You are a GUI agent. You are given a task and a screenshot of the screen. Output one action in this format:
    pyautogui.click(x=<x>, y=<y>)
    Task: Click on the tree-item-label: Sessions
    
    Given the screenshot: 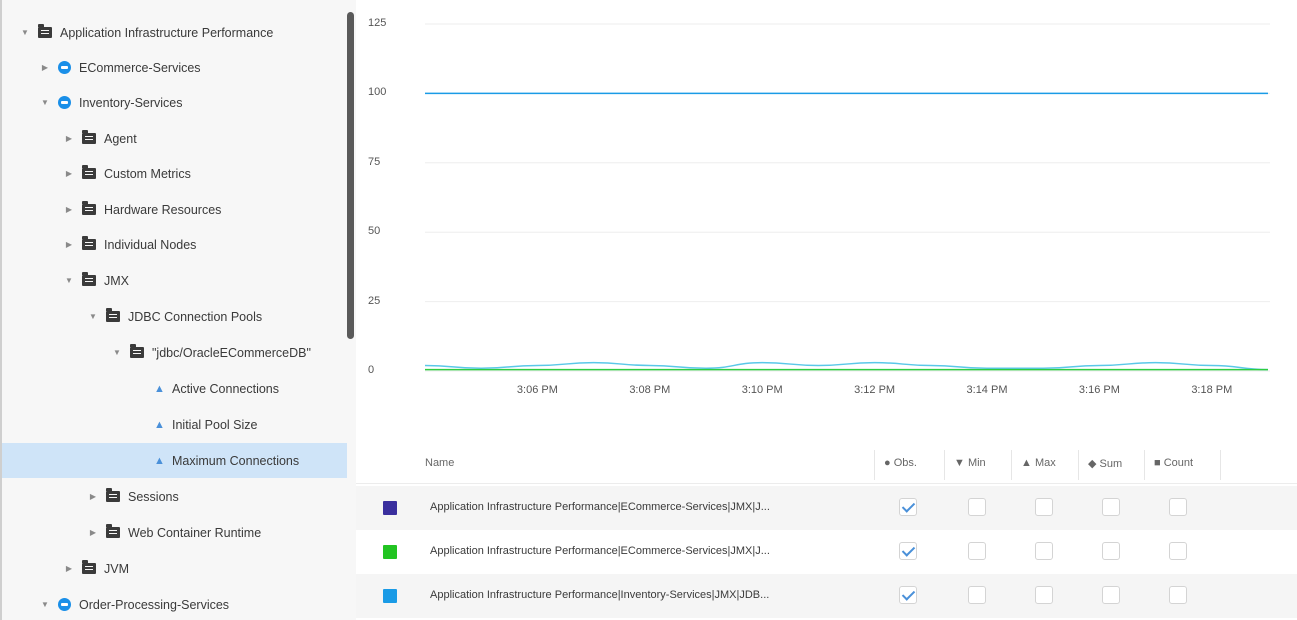 What is the action you would take?
    pyautogui.click(x=153, y=496)
    